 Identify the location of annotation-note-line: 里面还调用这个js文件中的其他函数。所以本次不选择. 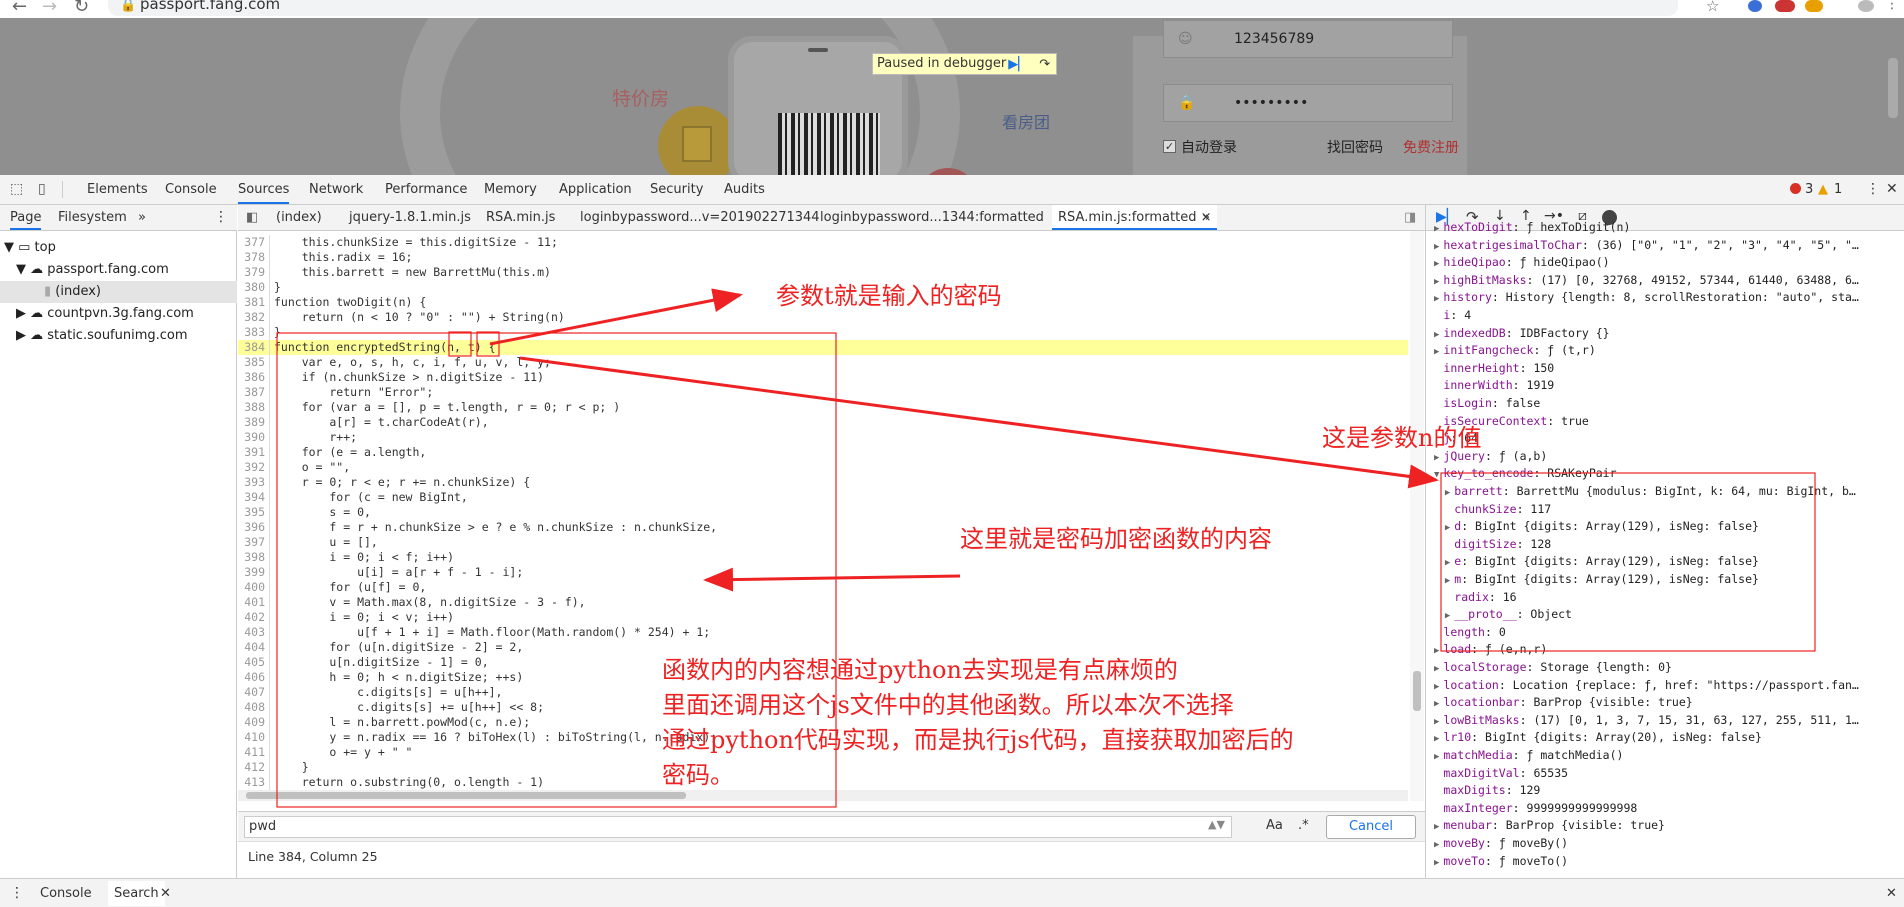
(948, 705).